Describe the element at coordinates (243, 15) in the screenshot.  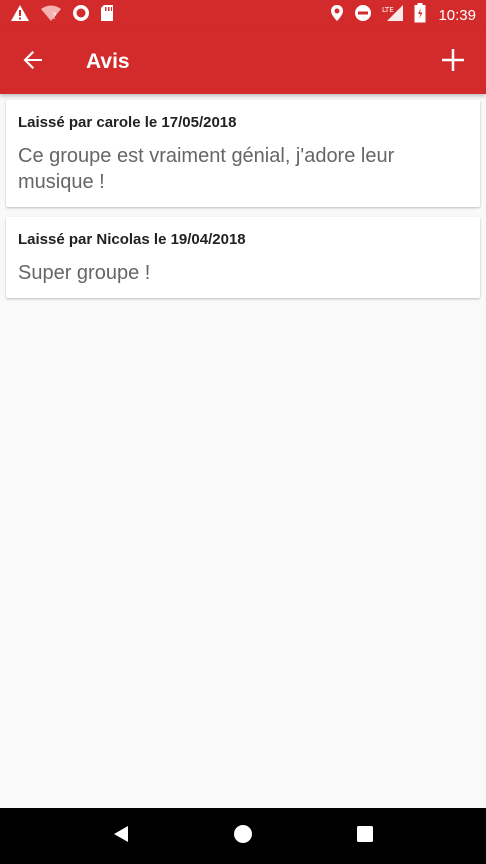
I see `status-bar: ? LTE 10:39` at that location.